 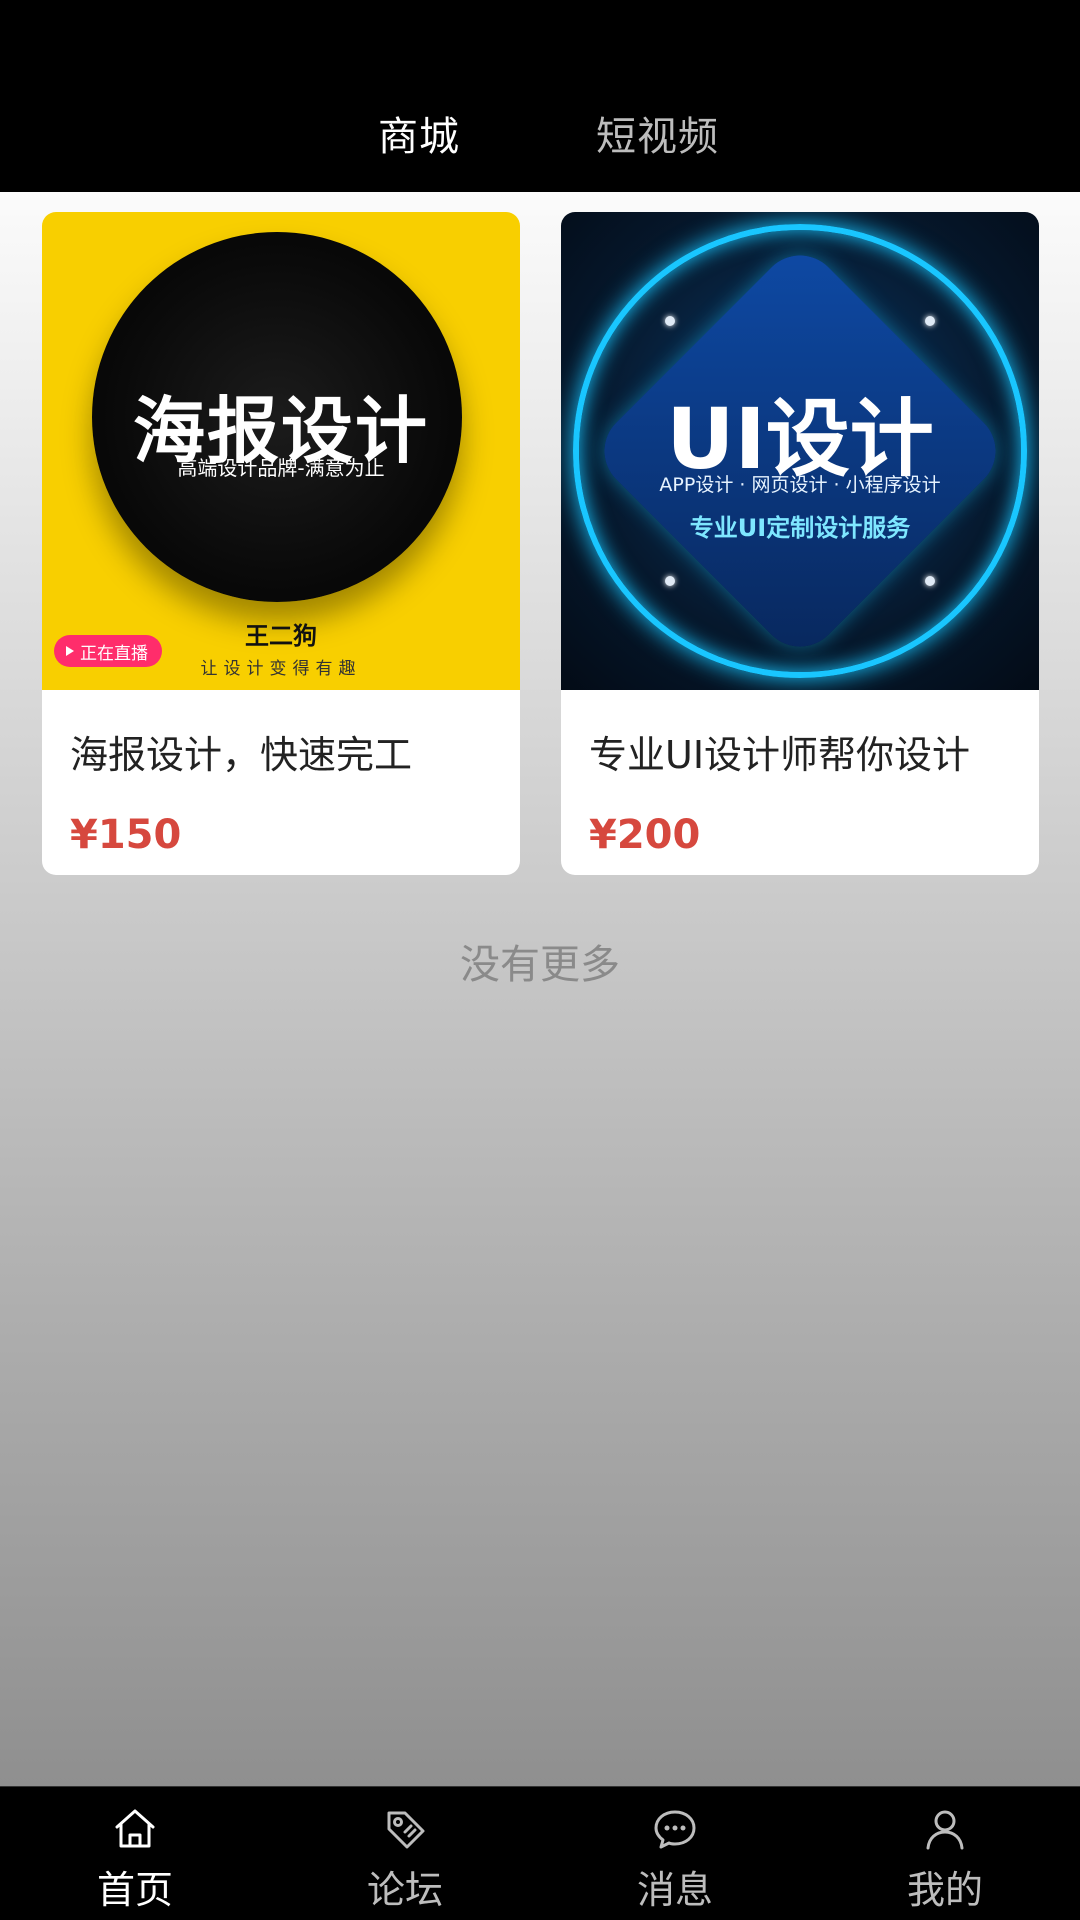 I want to click on product-price: ¥200, so click(x=645, y=835).